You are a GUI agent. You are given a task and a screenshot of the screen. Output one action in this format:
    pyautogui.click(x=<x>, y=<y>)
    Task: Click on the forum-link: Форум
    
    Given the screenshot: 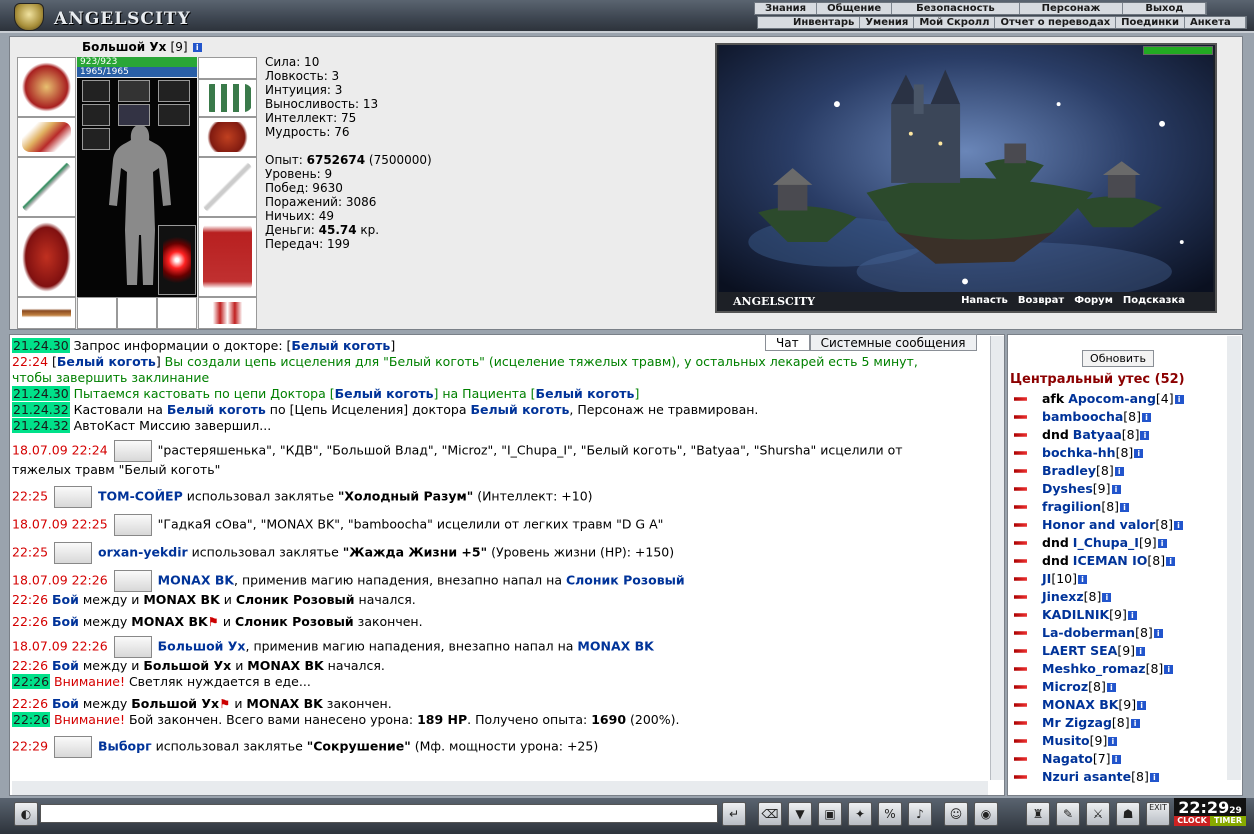 What is the action you would take?
    pyautogui.click(x=1093, y=300)
    